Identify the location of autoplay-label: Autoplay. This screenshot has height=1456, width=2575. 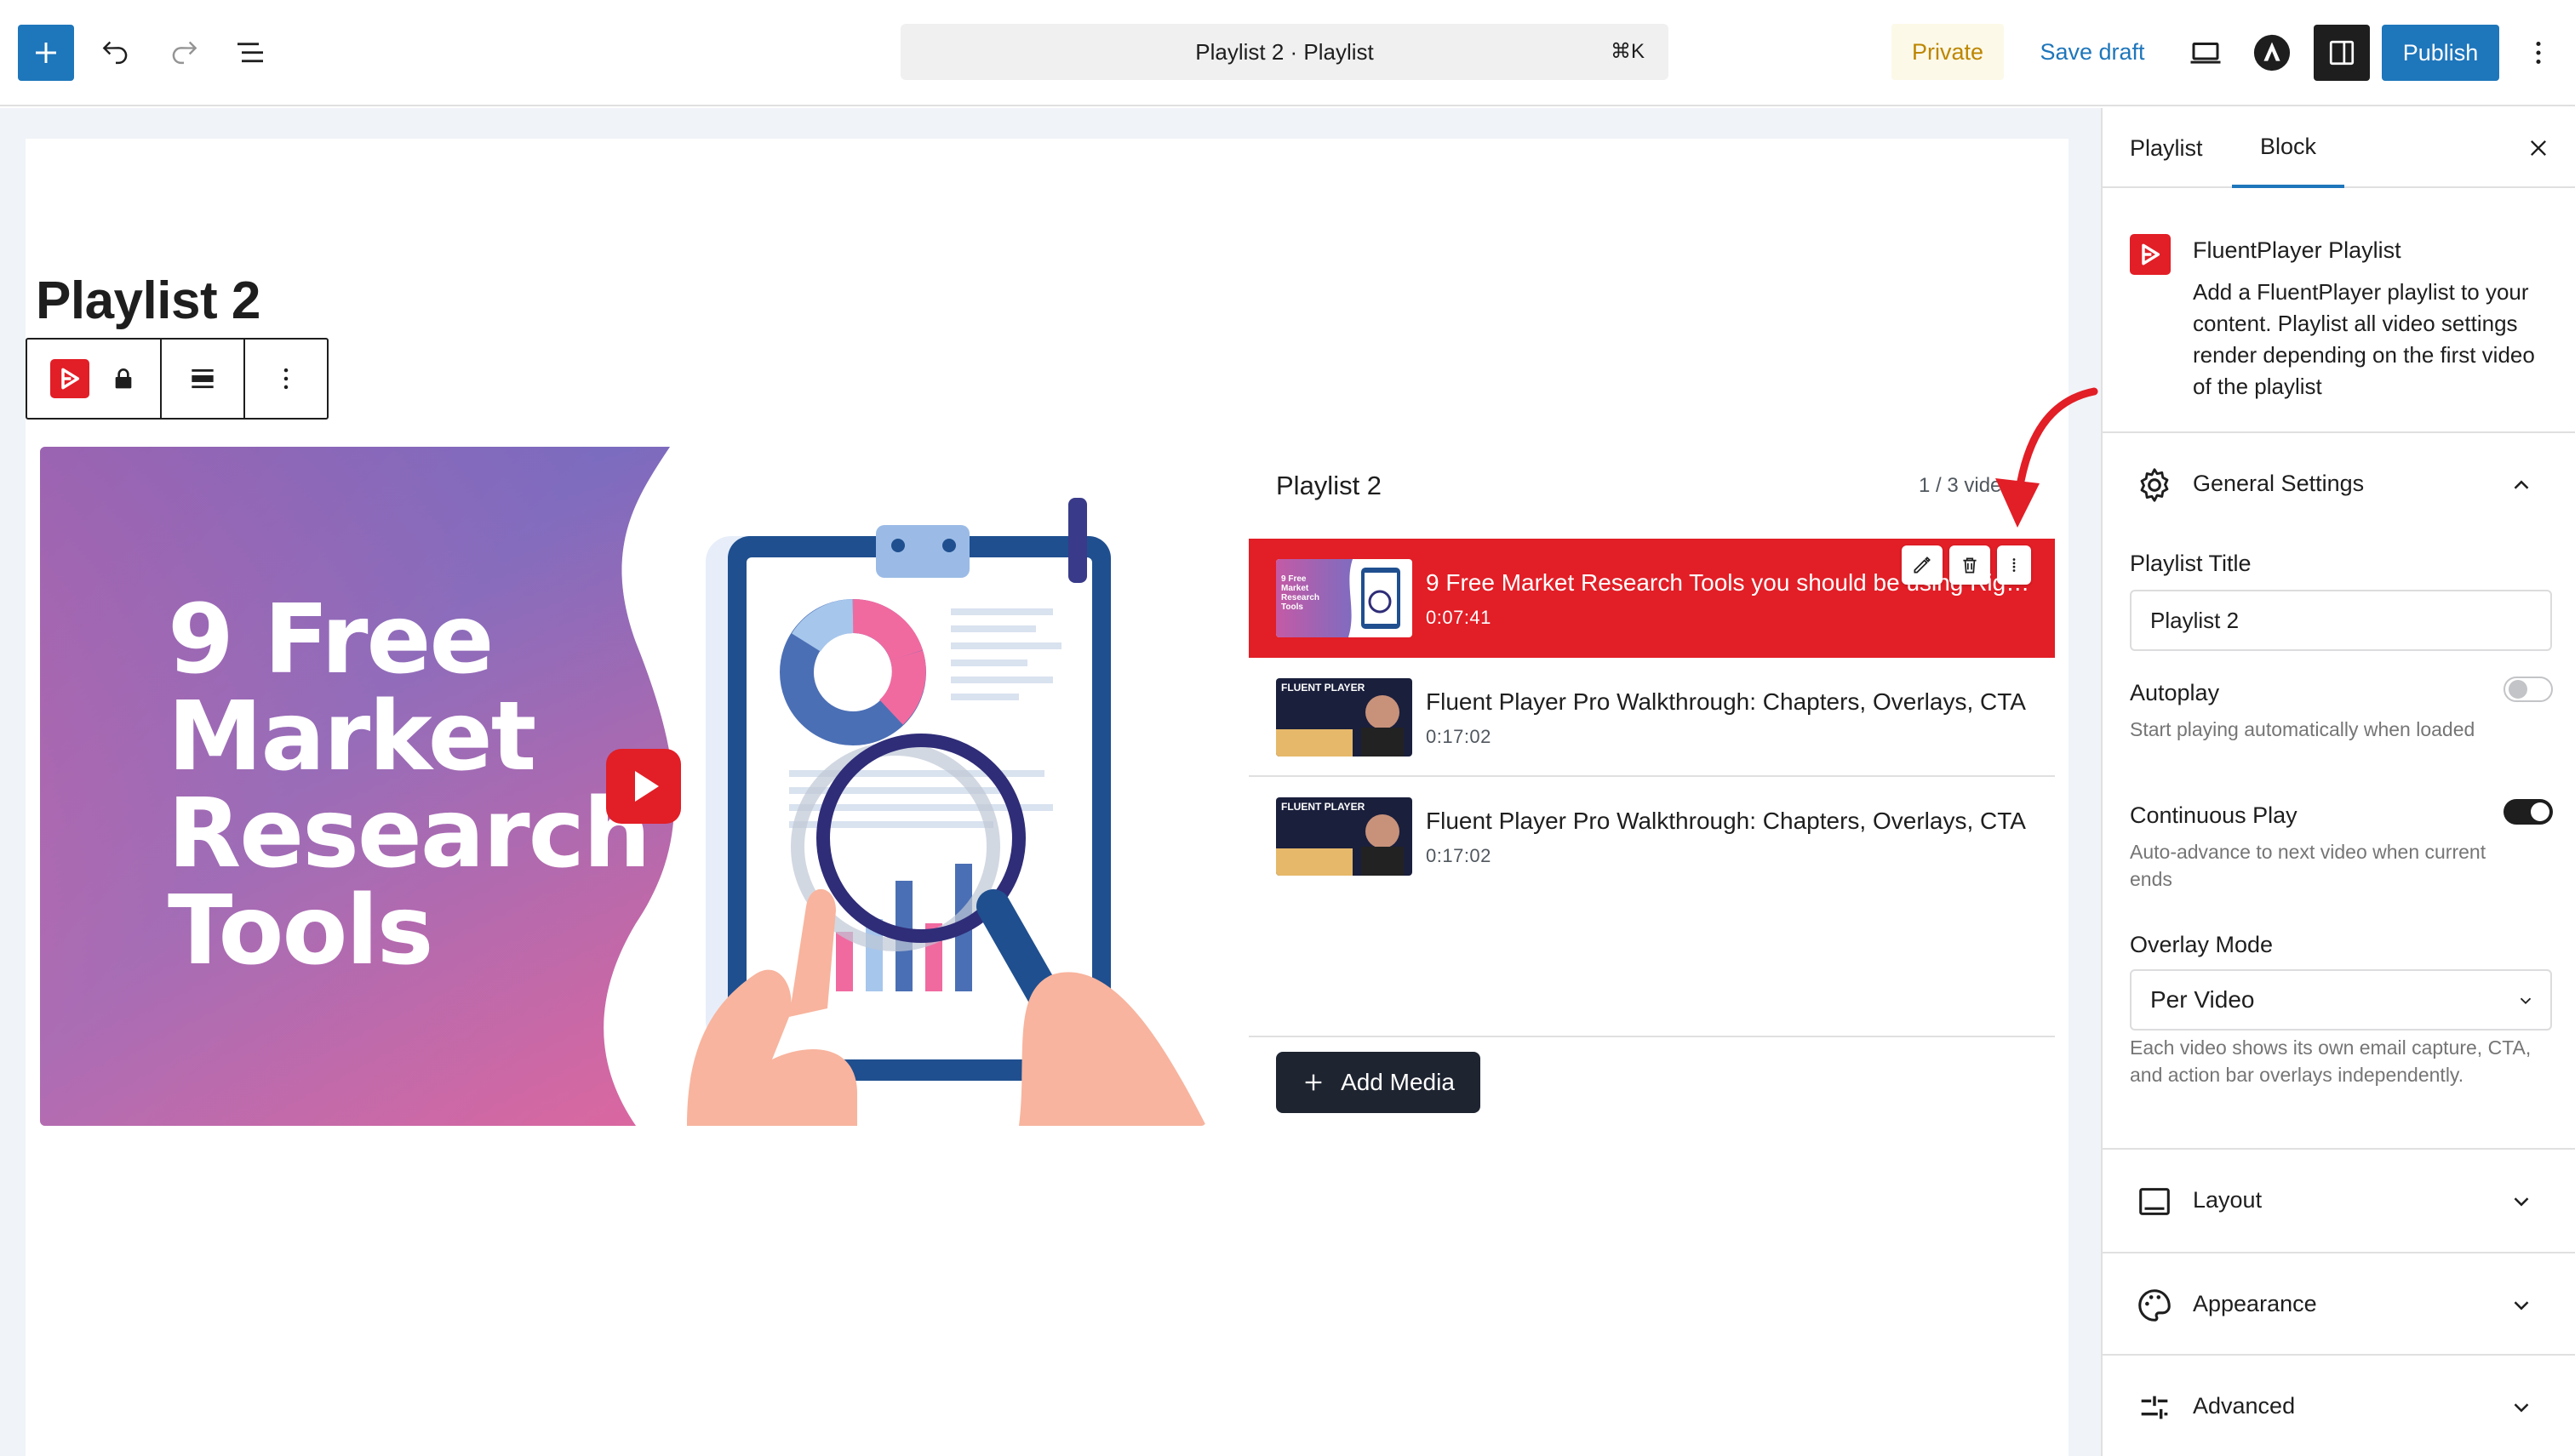
(2175, 692).